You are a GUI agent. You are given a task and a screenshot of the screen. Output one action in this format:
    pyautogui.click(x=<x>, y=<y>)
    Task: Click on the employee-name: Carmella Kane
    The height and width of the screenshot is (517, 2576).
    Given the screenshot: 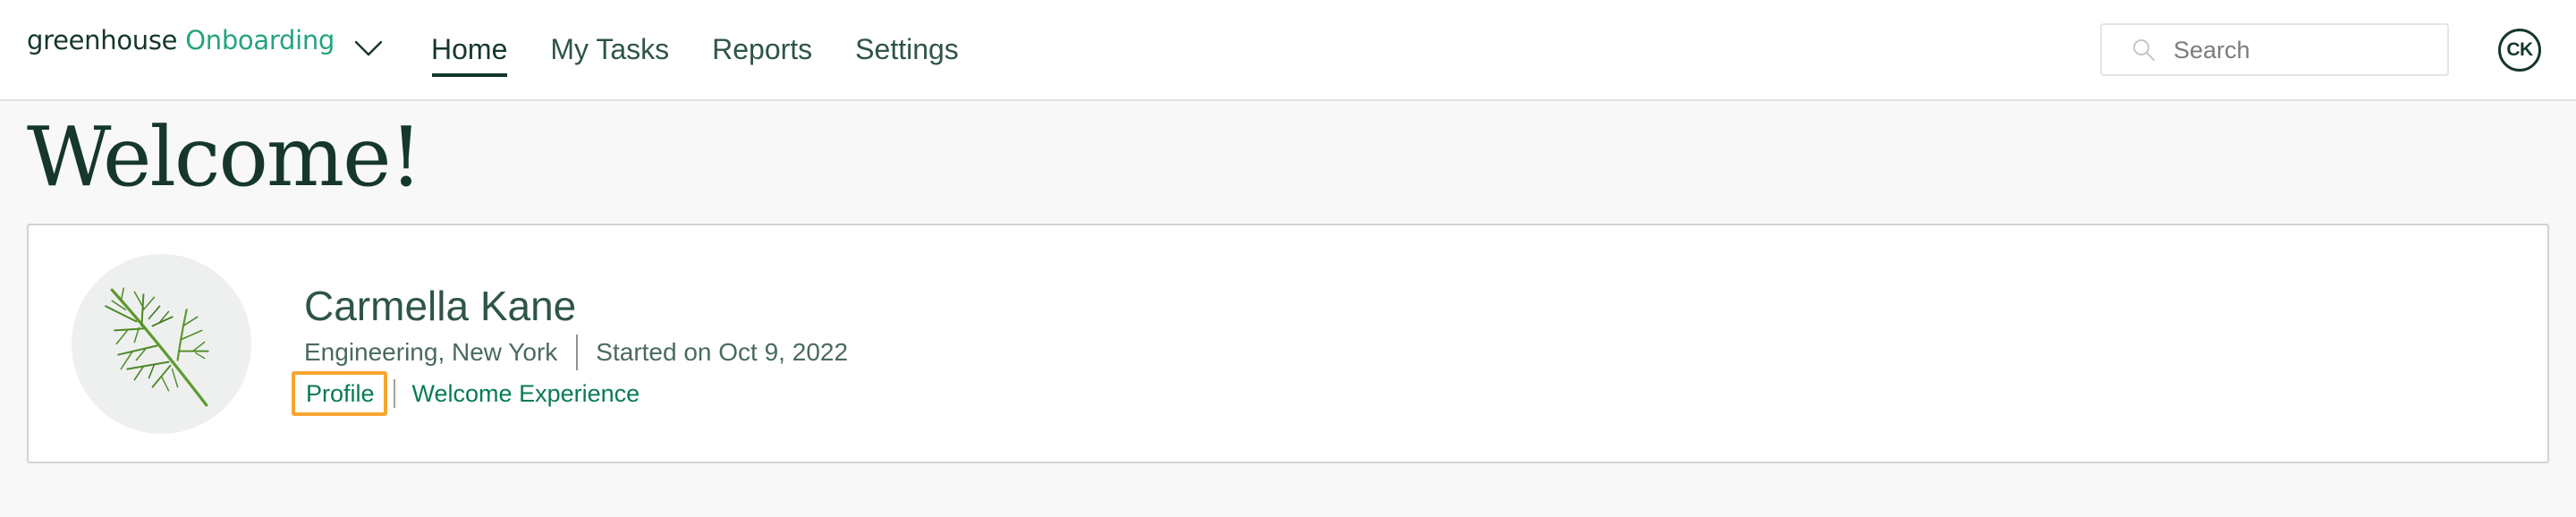 What is the action you would take?
    pyautogui.click(x=440, y=306)
    